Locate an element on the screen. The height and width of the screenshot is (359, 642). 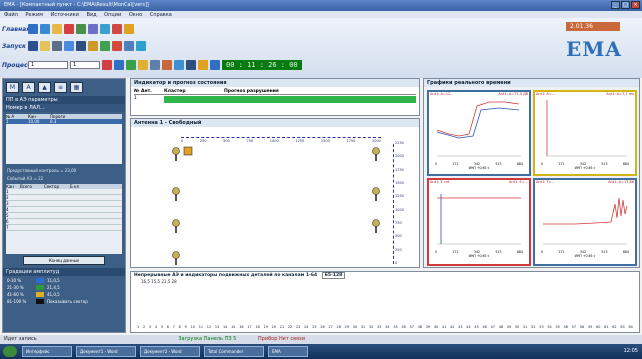
antenna-yscale-labels: 2250 2000 1750 1500 1250 1000 750 500 250 0 is located at coordinates (399, 203).